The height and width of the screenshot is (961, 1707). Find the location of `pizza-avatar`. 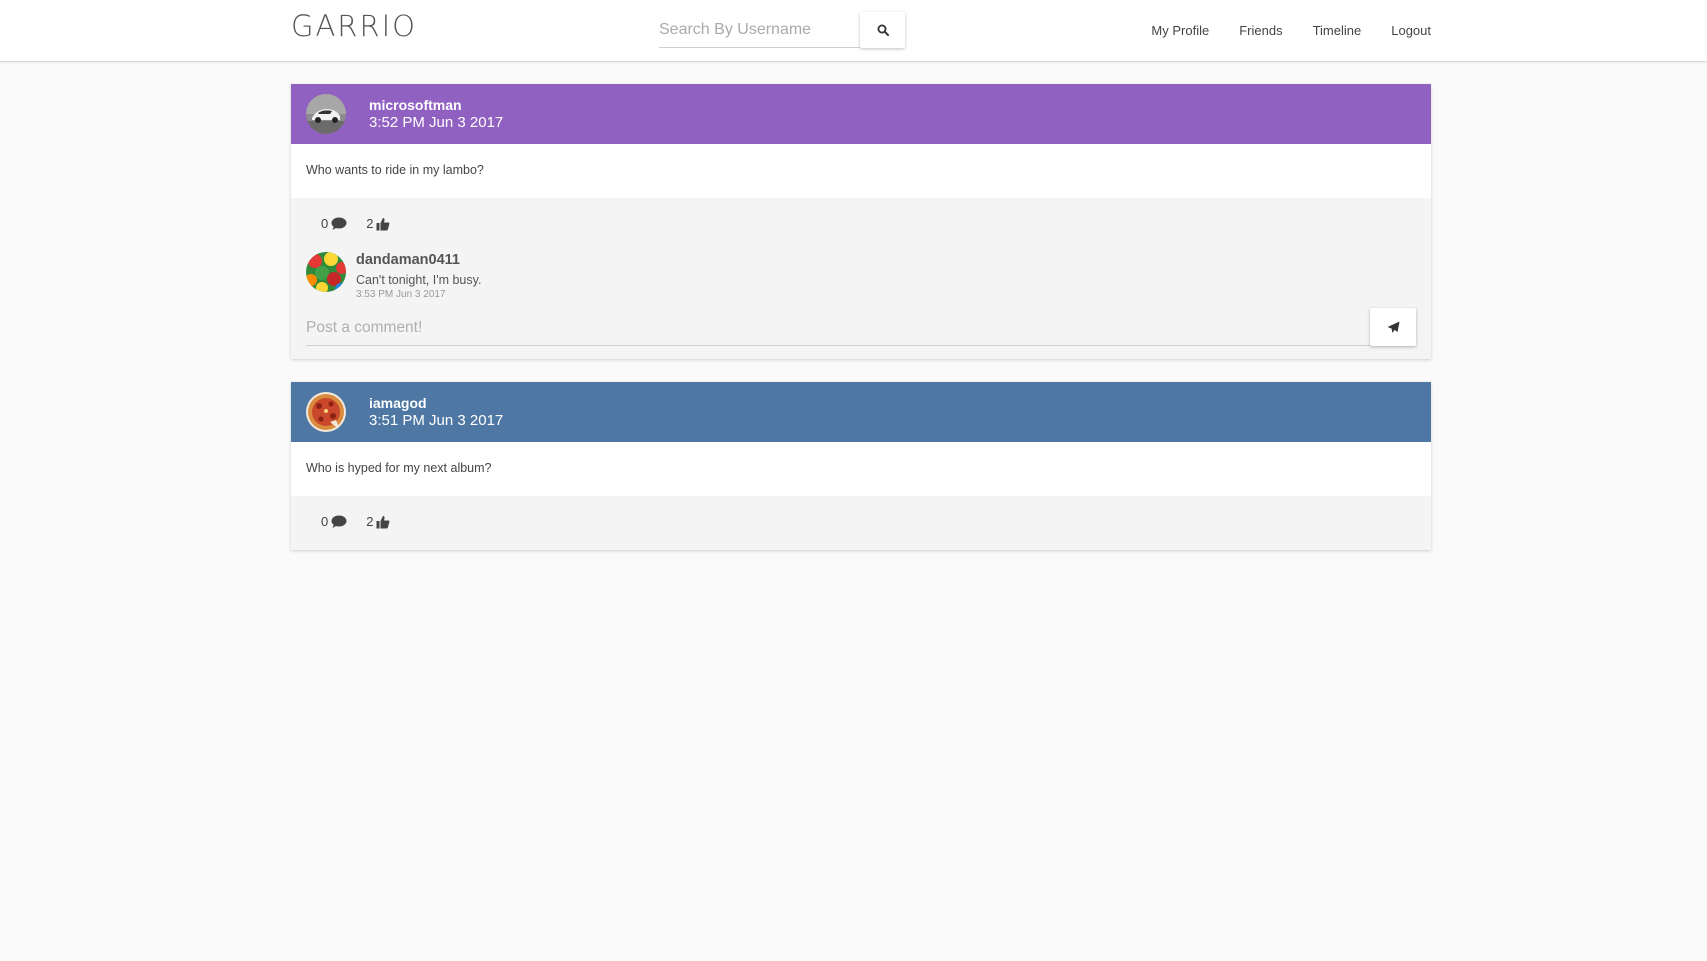

pizza-avatar is located at coordinates (326, 412).